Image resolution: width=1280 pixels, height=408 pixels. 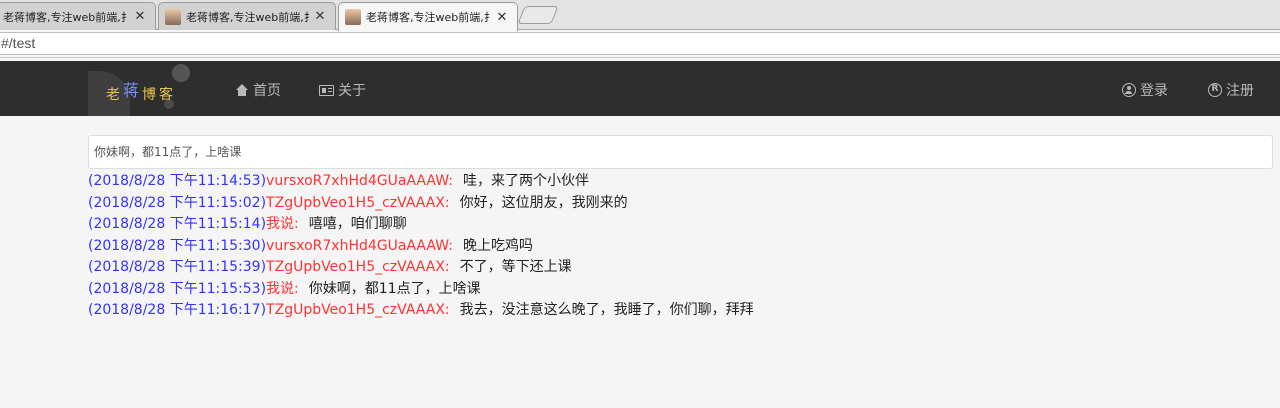 I want to click on site-navbar: 老蒋博客 首页 关于 登录 R 注册, so click(x=640, y=88).